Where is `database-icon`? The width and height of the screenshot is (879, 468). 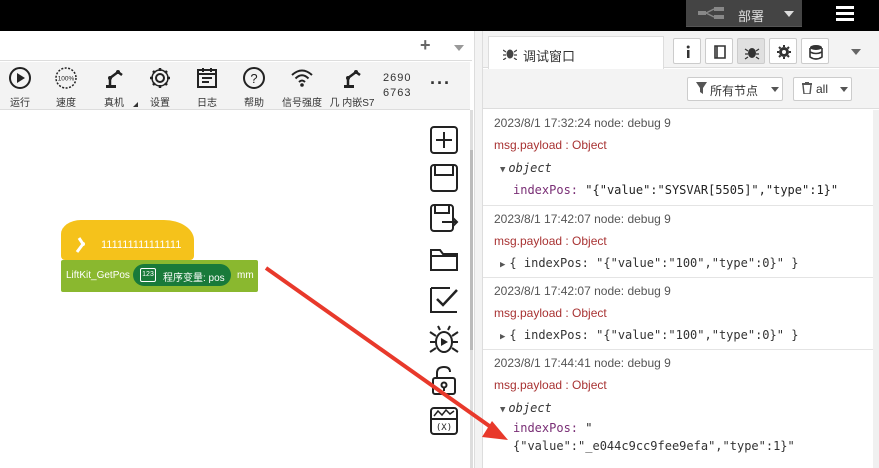 database-icon is located at coordinates (816, 52).